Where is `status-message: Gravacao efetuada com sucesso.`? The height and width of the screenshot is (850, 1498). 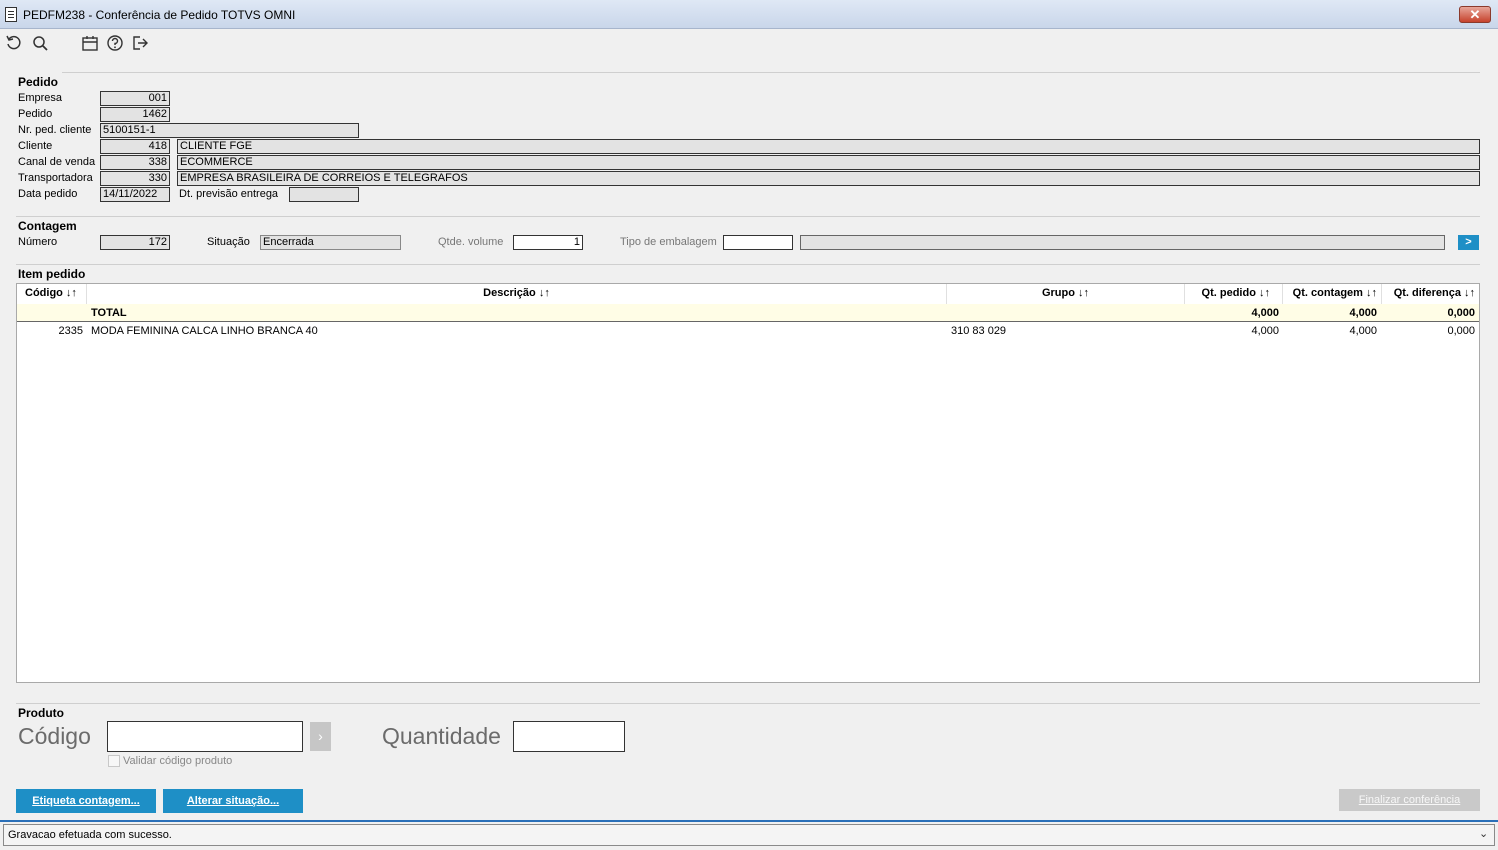
status-message: Gravacao efetuada com sucesso. is located at coordinates (90, 835).